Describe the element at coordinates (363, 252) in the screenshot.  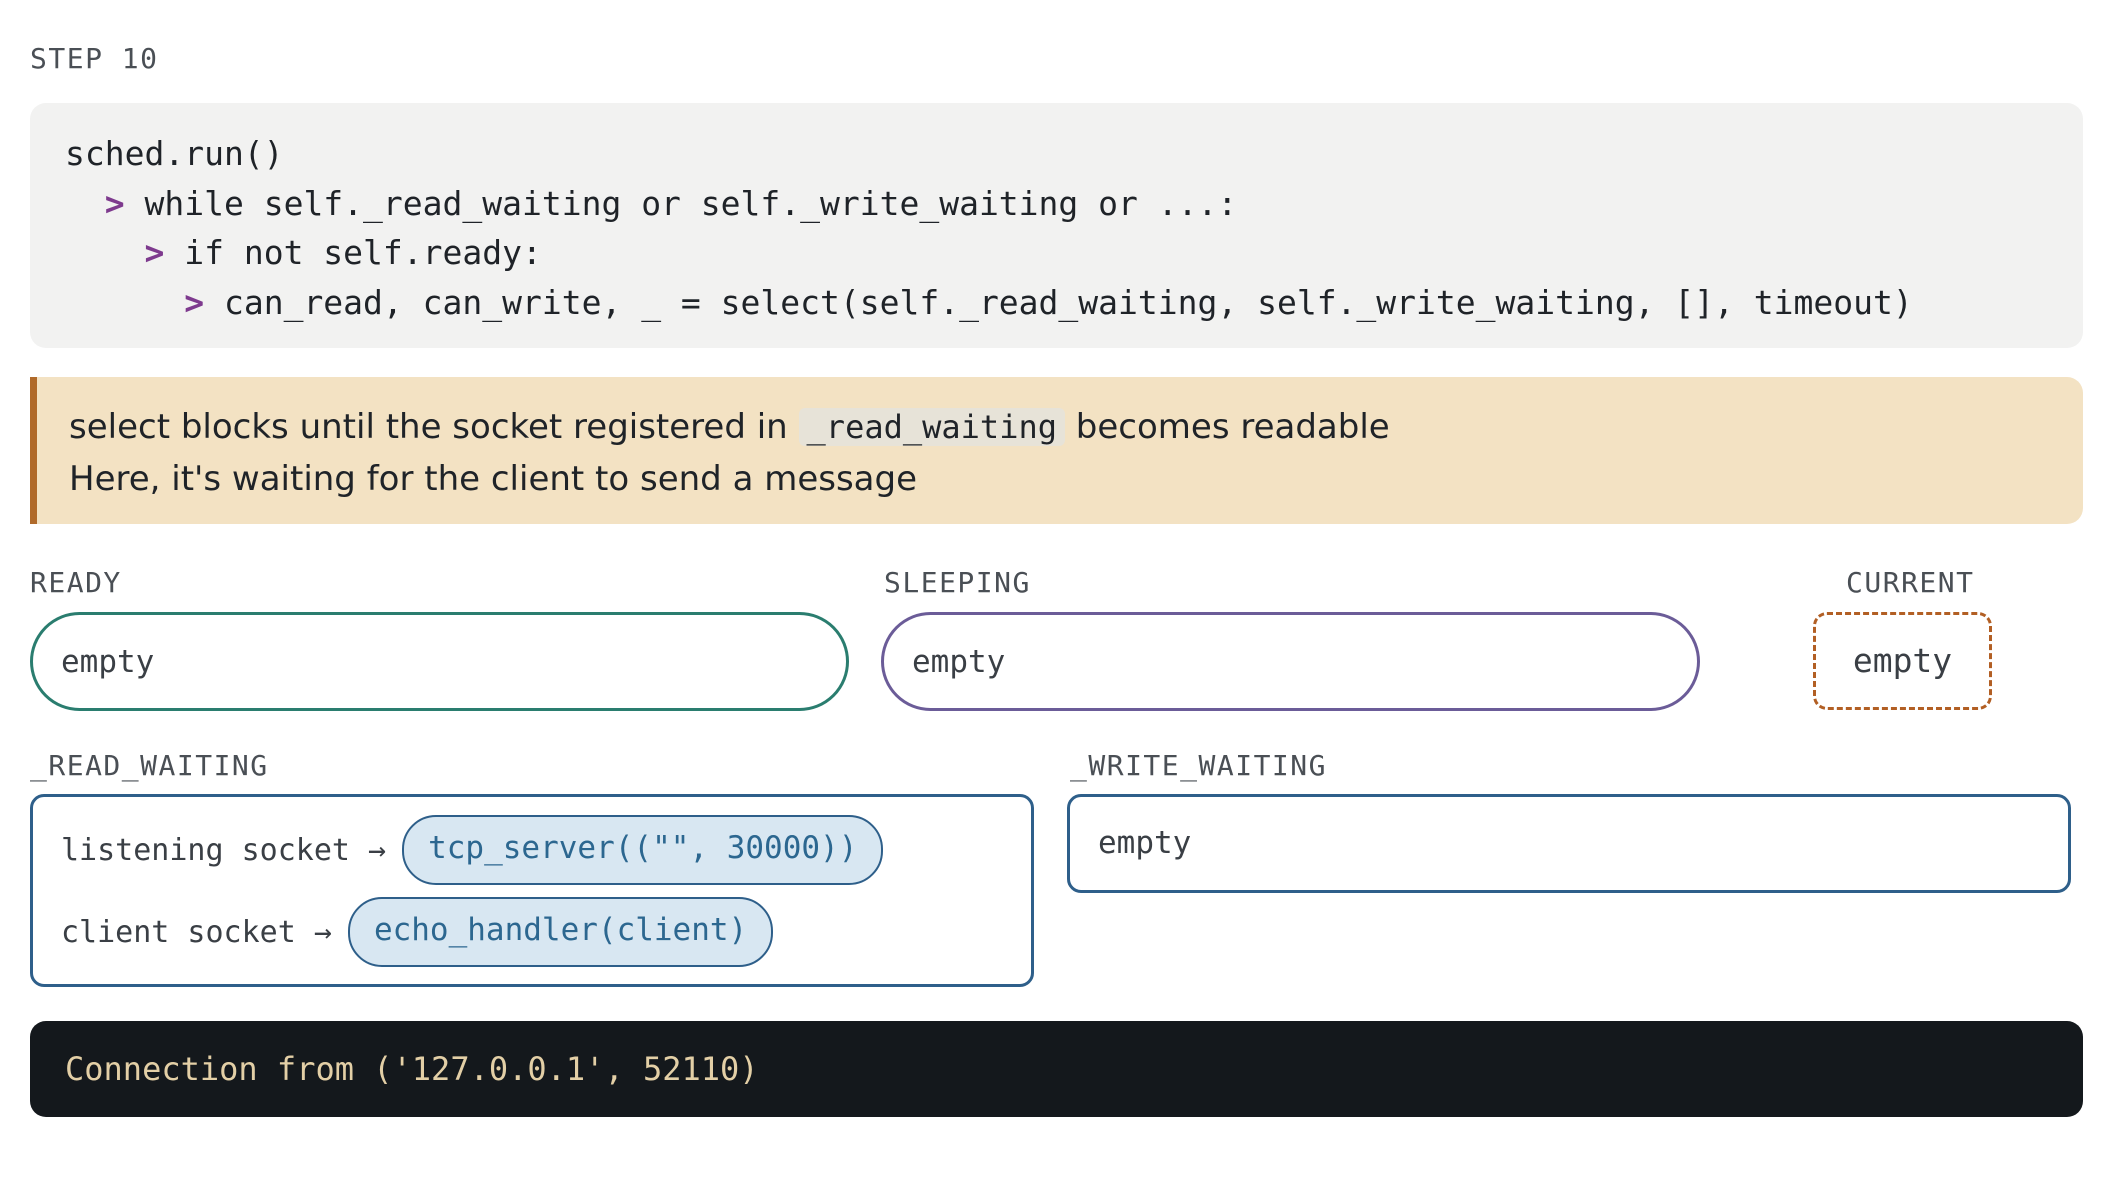
I see `code-text: if not self.ready:` at that location.